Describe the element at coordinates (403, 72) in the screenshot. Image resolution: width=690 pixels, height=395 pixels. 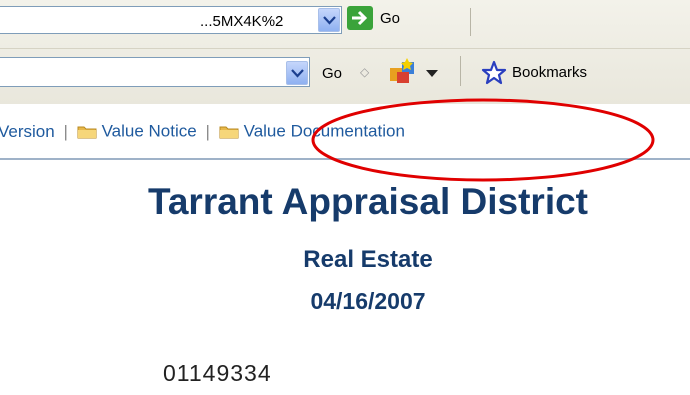
I see `toolbar-extension-icon` at that location.